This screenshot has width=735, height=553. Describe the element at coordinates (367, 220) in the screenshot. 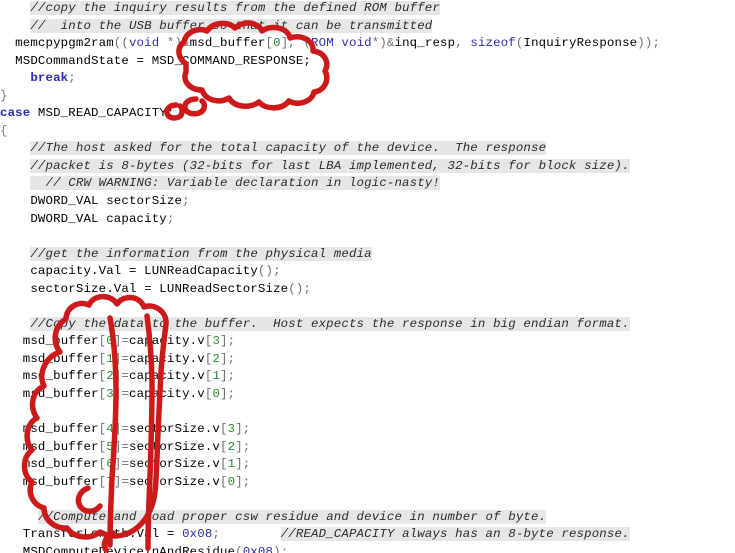

I see `code-line: DWORD_VAL capacity;` at that location.